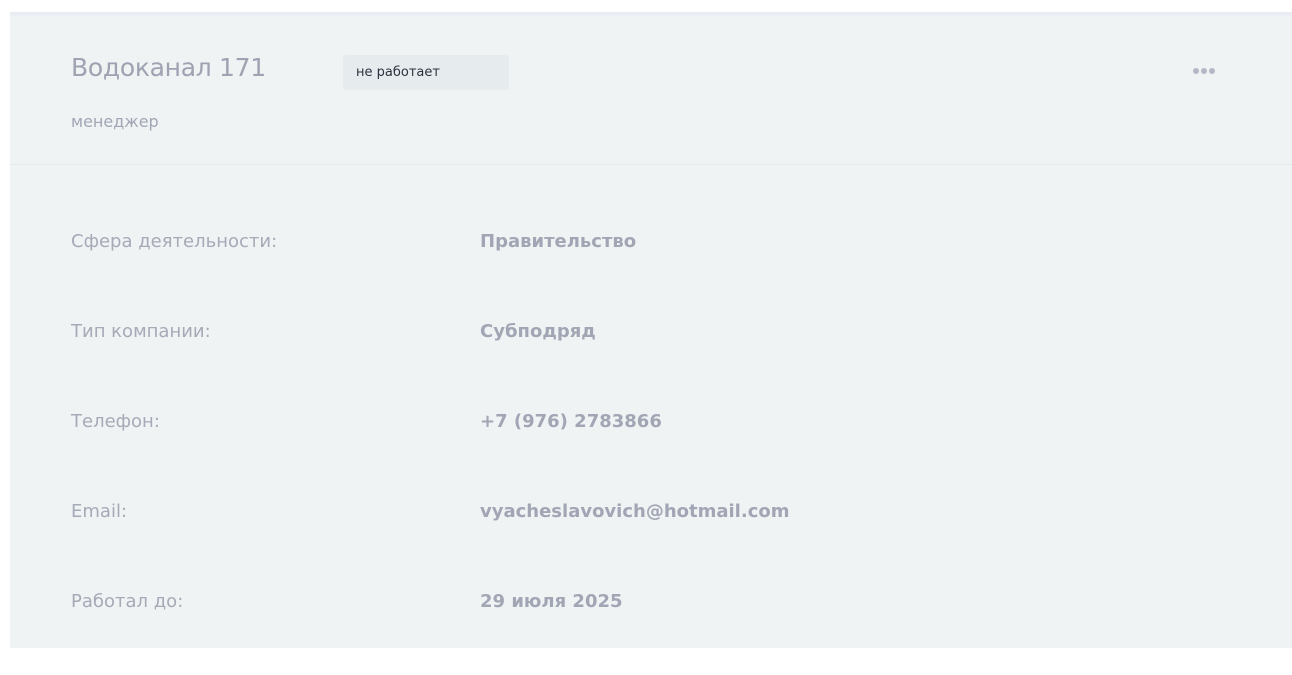 The height and width of the screenshot is (675, 1292). I want to click on detail-label: Работал до:, so click(127, 601).